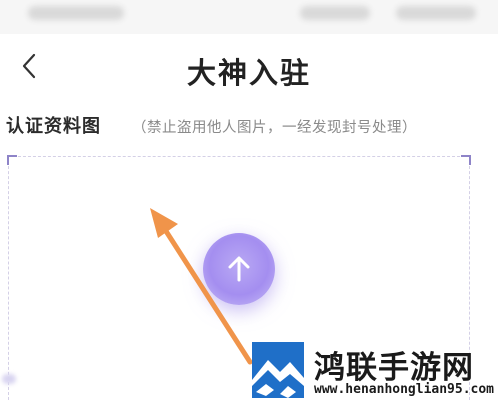  I want to click on section-label: 认证资料图, so click(53, 126).